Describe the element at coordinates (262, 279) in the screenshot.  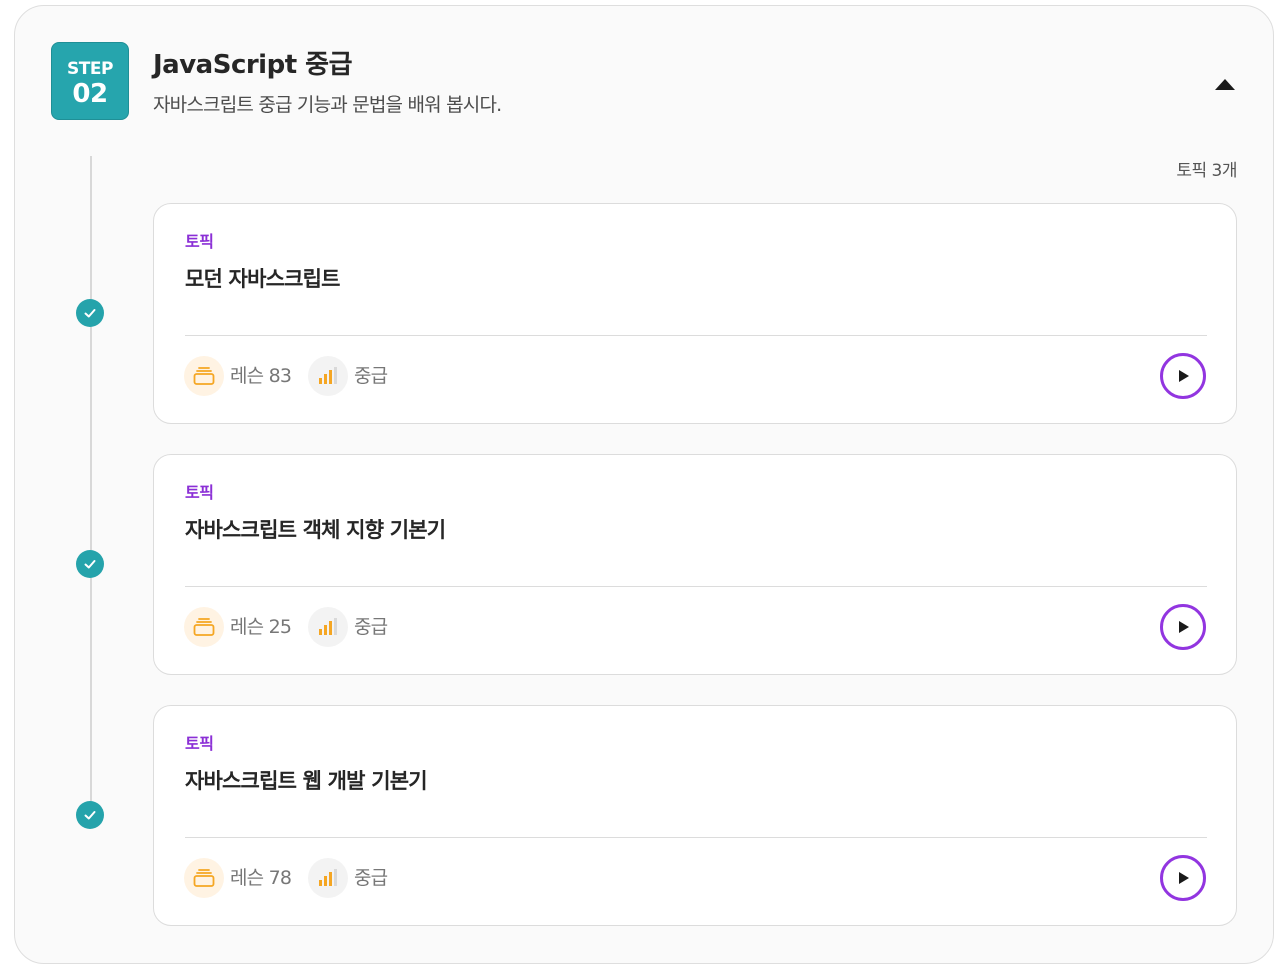
I see `topic-title: 모던 자바스크립트` at that location.